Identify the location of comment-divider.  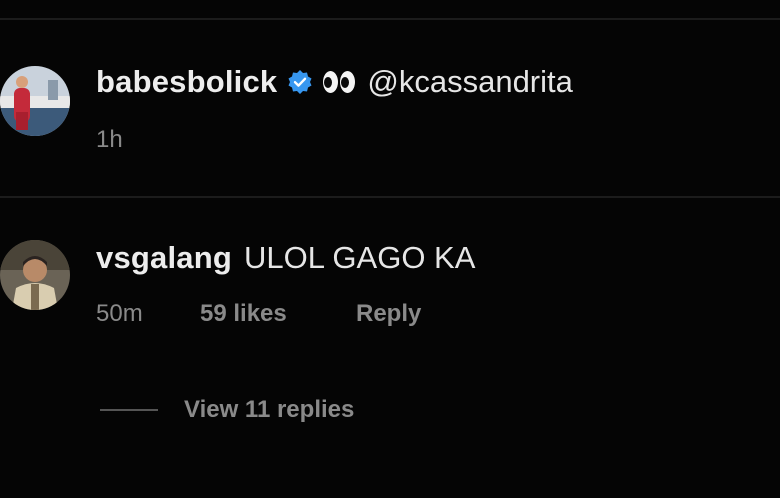
(390, 197).